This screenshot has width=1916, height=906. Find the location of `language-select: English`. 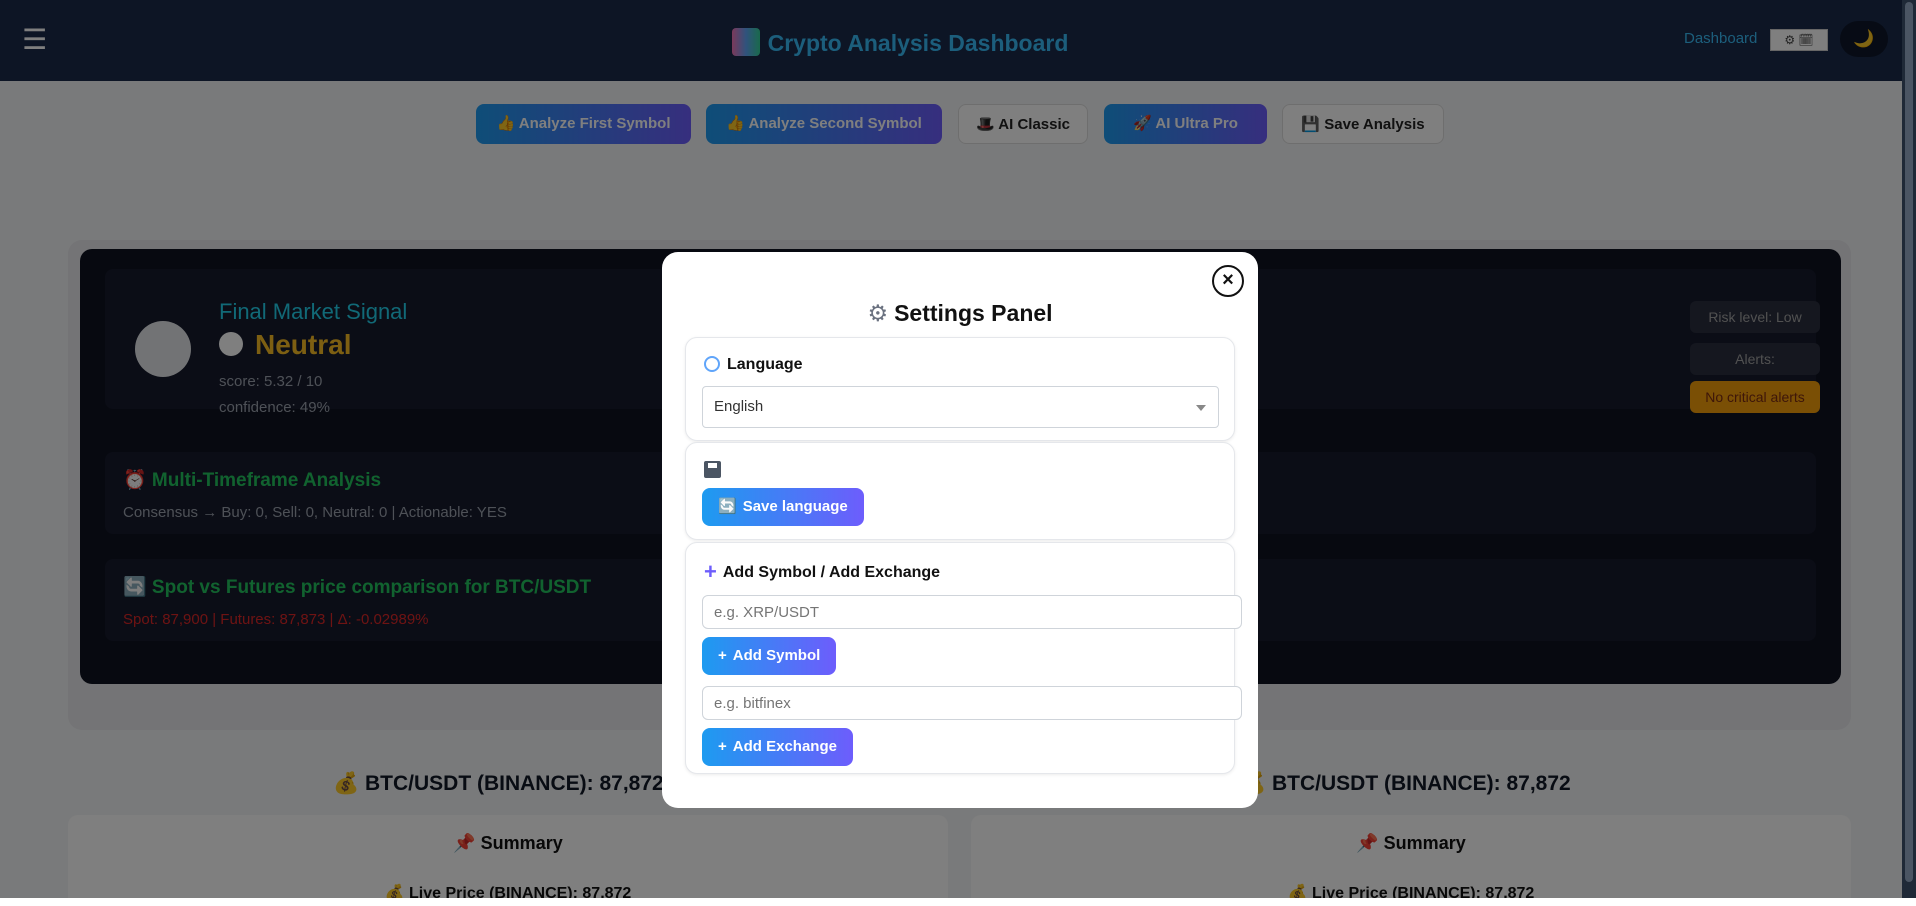

language-select: English is located at coordinates (960, 407).